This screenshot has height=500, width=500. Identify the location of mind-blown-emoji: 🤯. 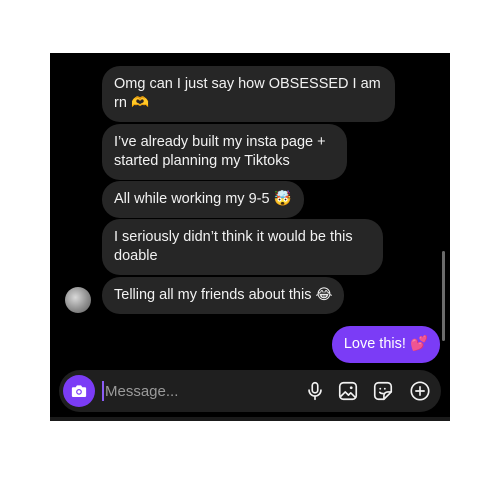
(282, 199).